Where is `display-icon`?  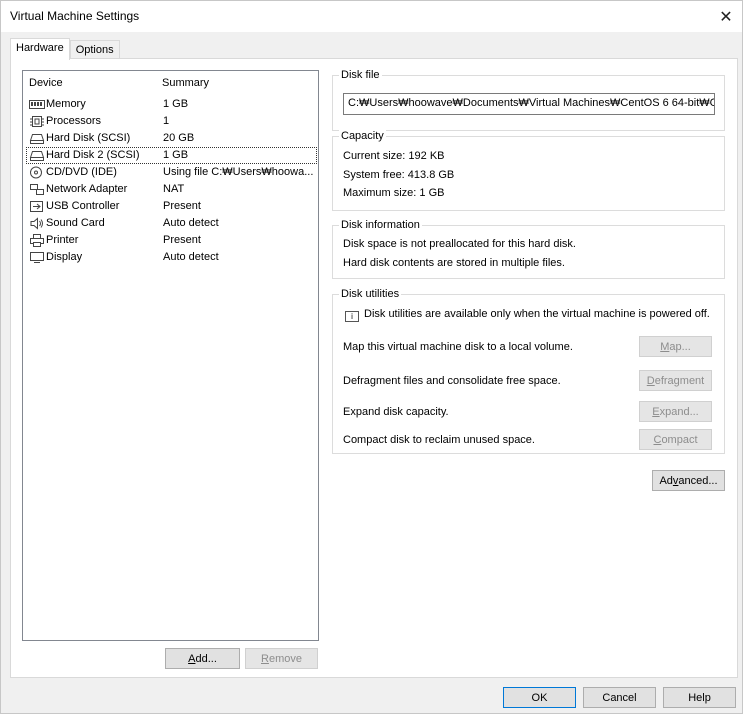 display-icon is located at coordinates (37, 257).